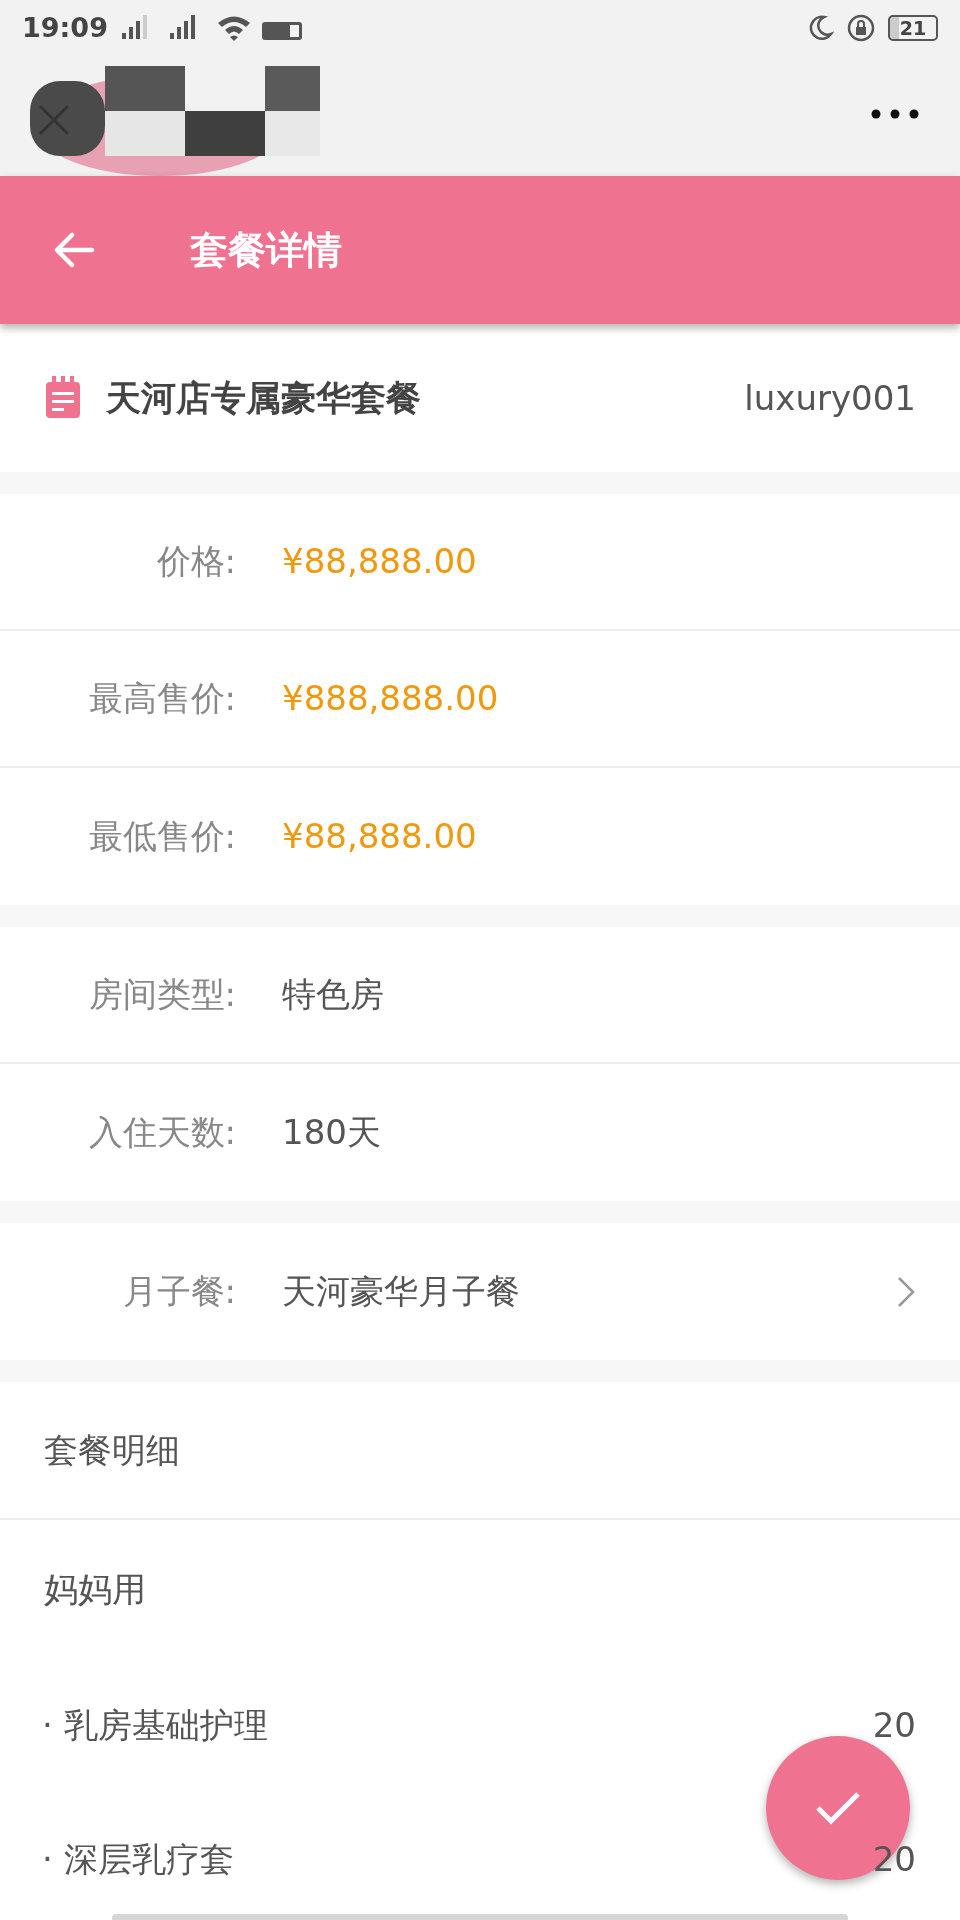 The height and width of the screenshot is (1920, 960). Describe the element at coordinates (894, 1725) in the screenshot. I see `item-quantity: 20` at that location.